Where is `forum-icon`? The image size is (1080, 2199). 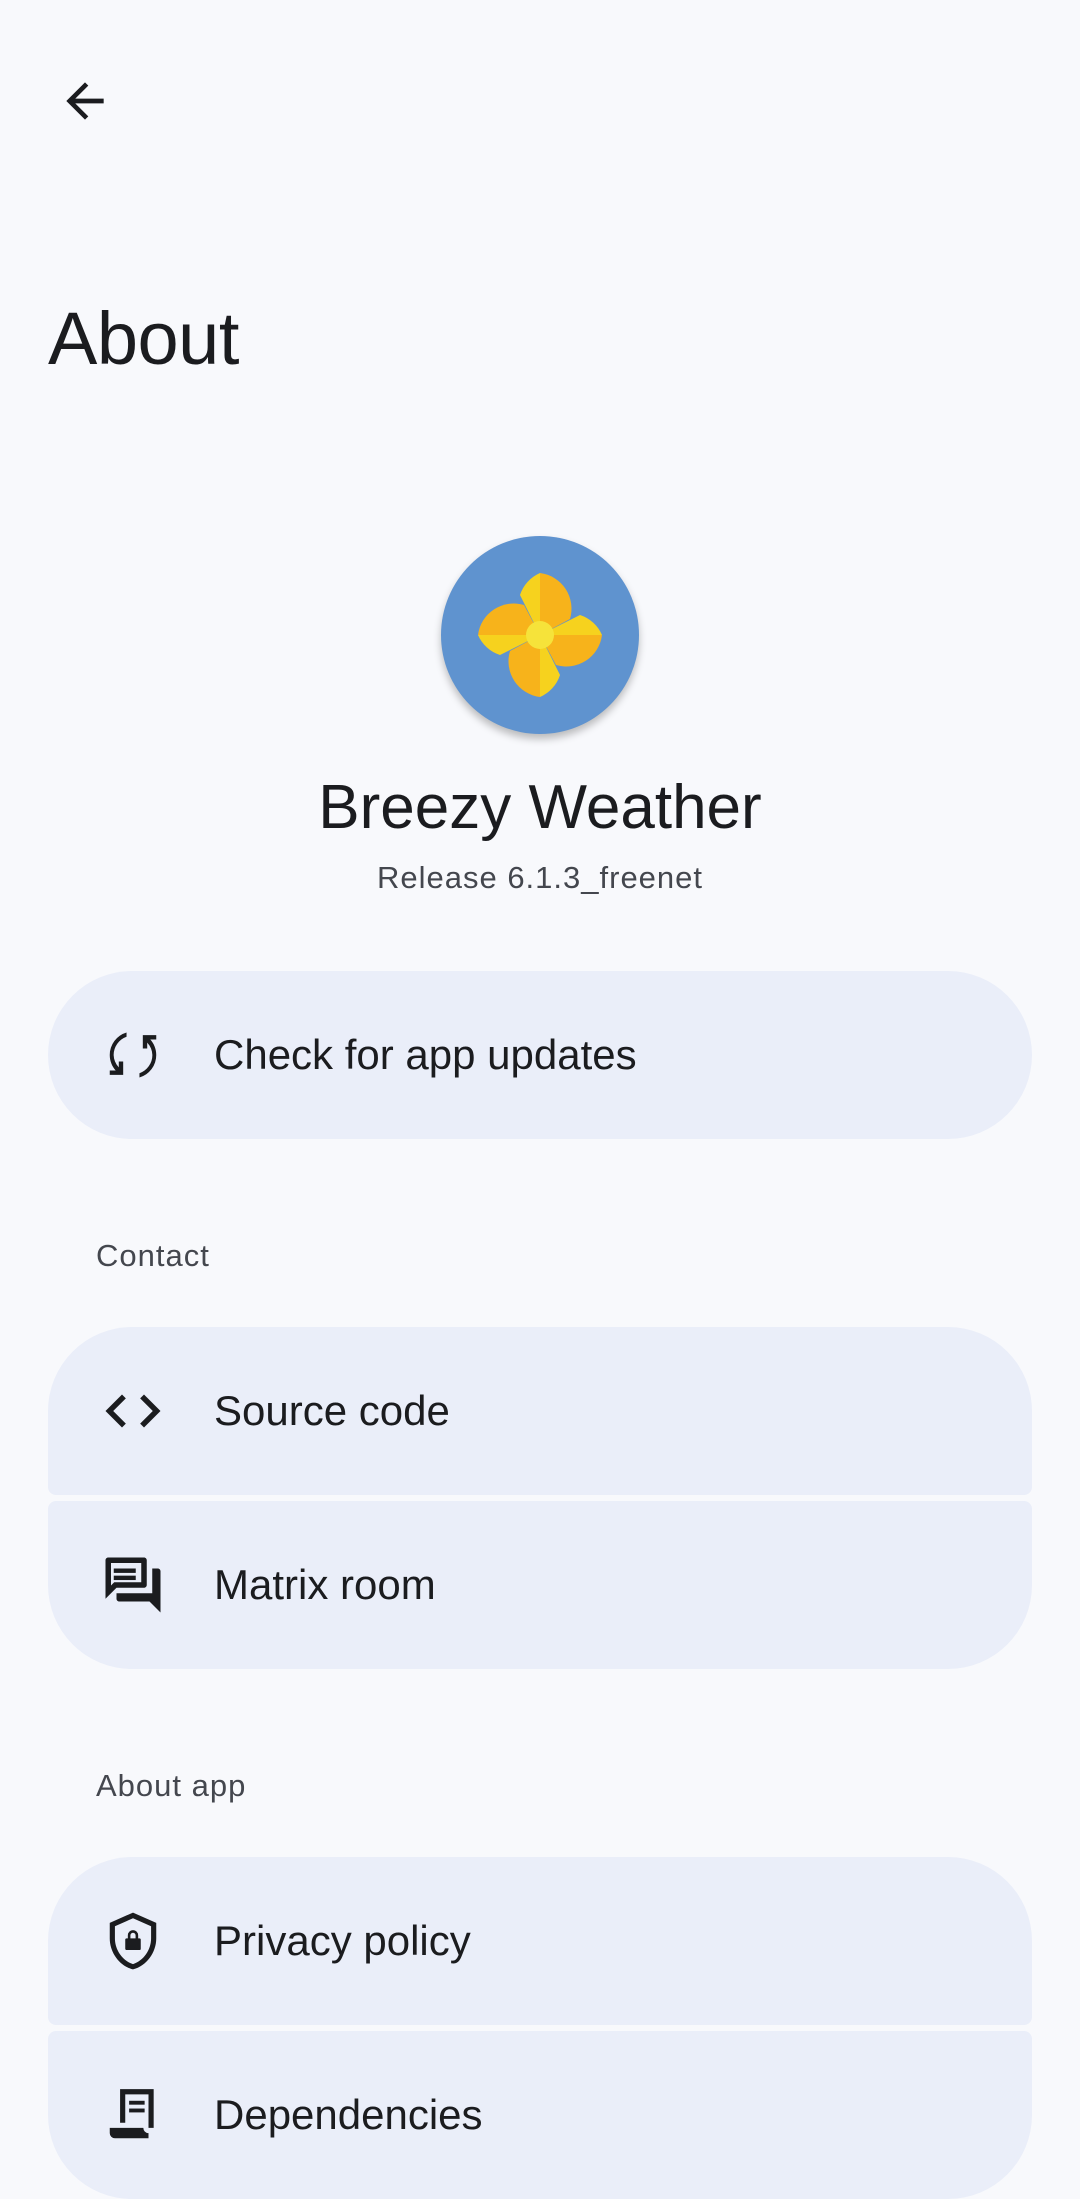 forum-icon is located at coordinates (133, 1585).